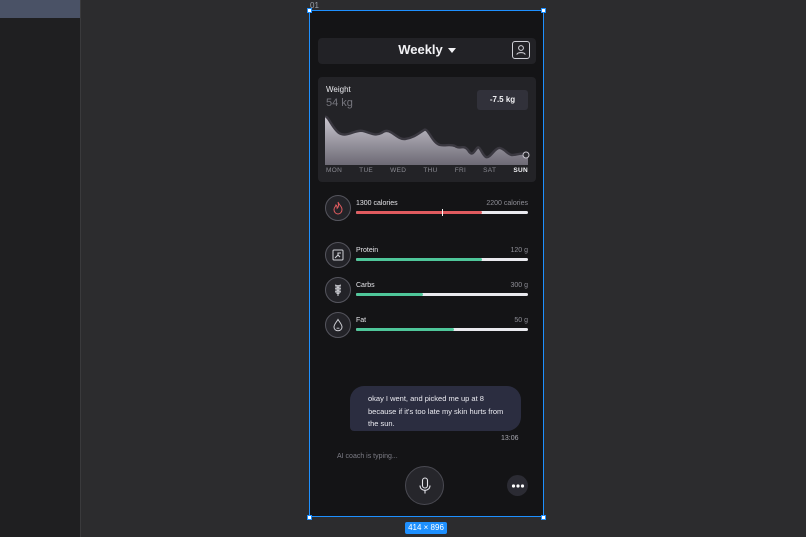 The width and height of the screenshot is (806, 537). I want to click on layers-panel, so click(40, 268).